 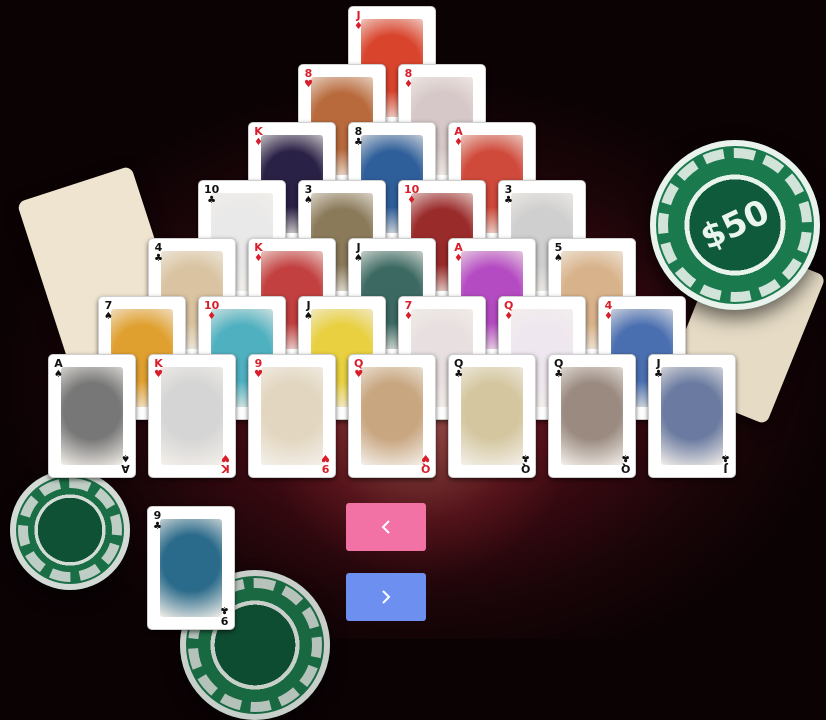 I want to click on card-corner-top: A ♠, so click(x=58, y=369).